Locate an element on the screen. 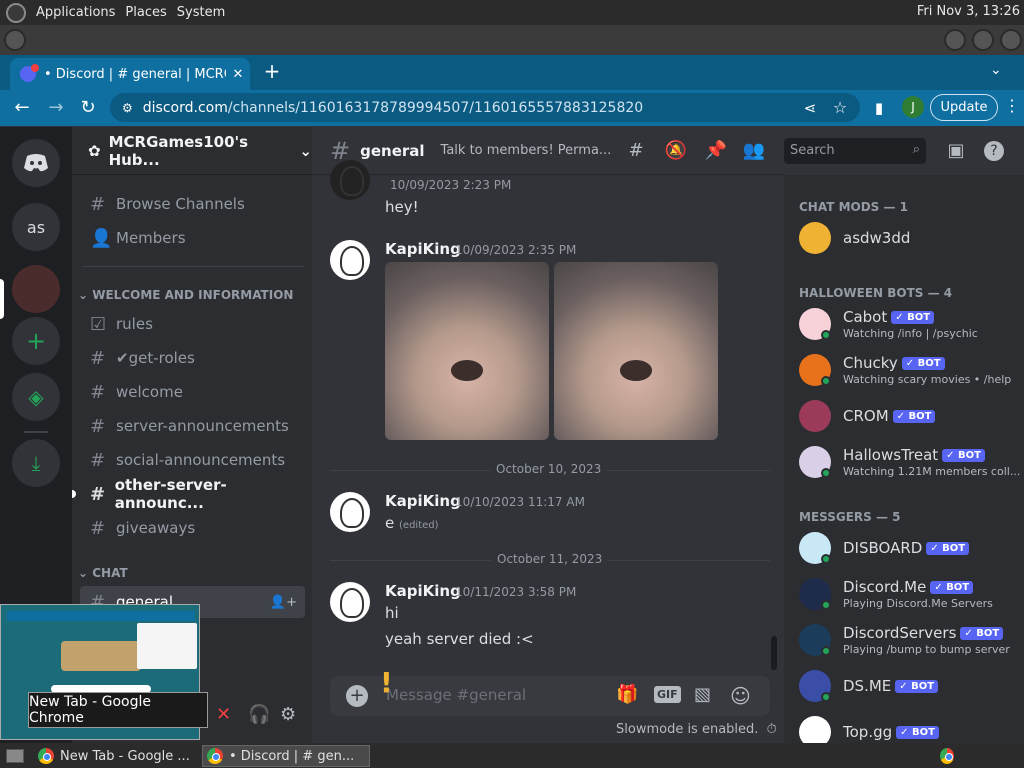 Image resolution: width=1024 pixels, height=768 pixels. browse-channels: # Browse Channels is located at coordinates (192, 204).